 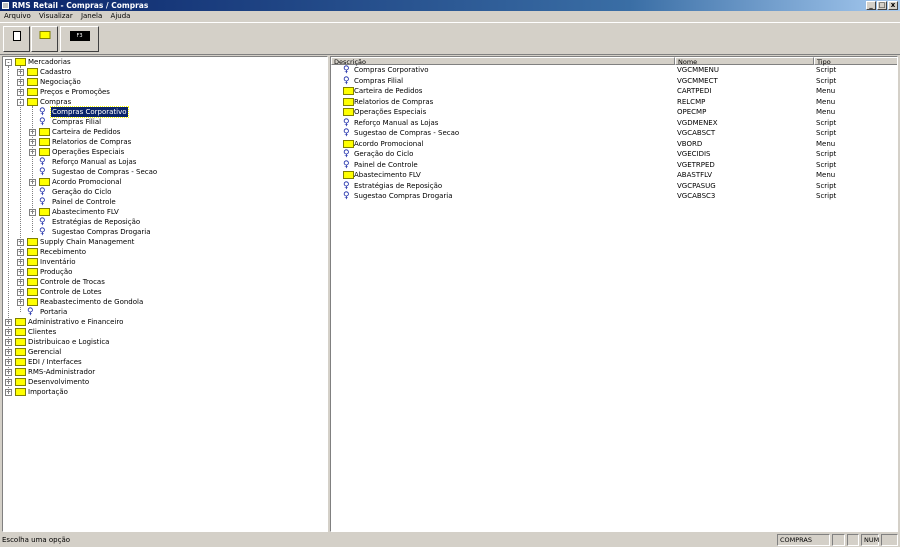 I want to click on list-item: Abastecimento FLV ABASTFLV Menu, so click(x=614, y=175).